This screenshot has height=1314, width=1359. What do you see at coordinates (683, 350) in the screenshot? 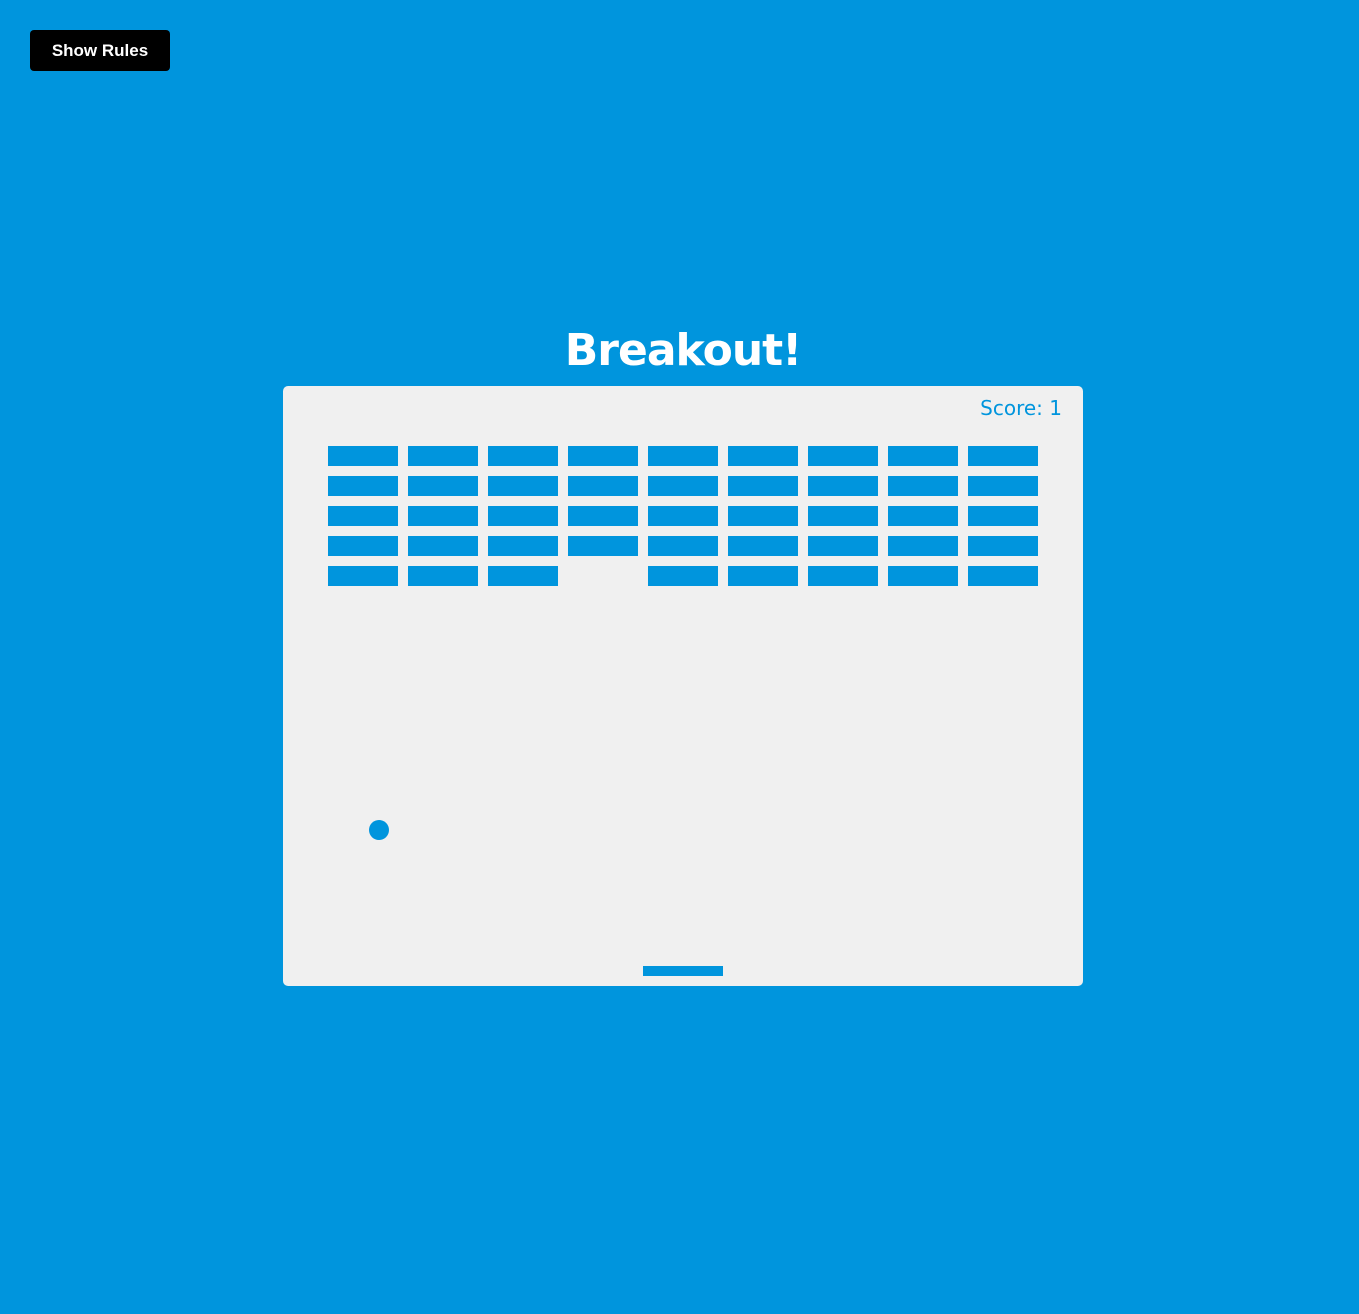
I see `game-title: Breakout!` at bounding box center [683, 350].